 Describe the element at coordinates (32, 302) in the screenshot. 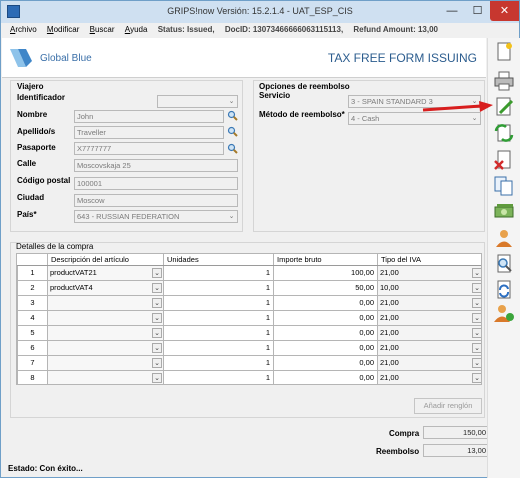

I see `row-number: 3` at that location.